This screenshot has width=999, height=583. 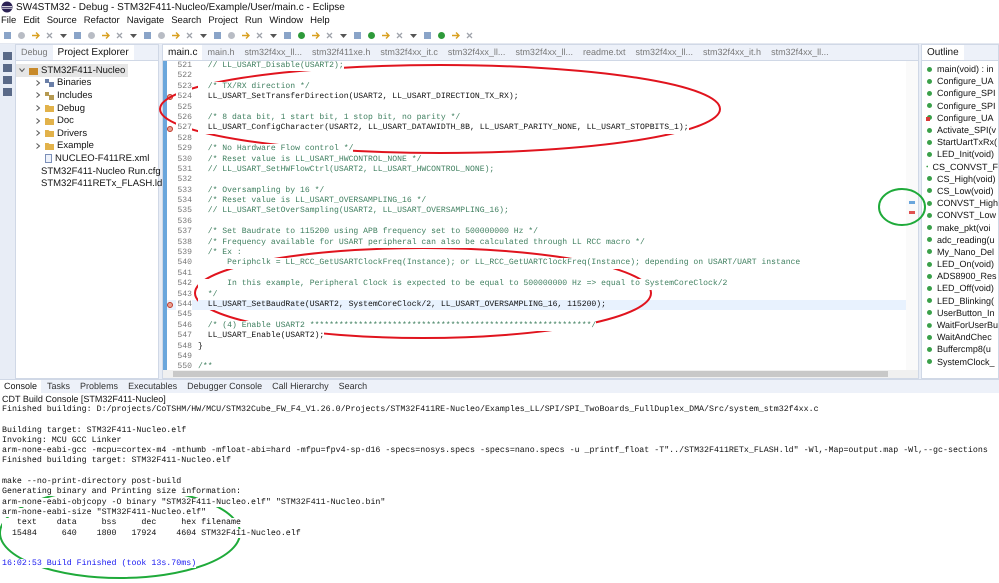 I want to click on menu-item: Refactor, so click(x=102, y=20).